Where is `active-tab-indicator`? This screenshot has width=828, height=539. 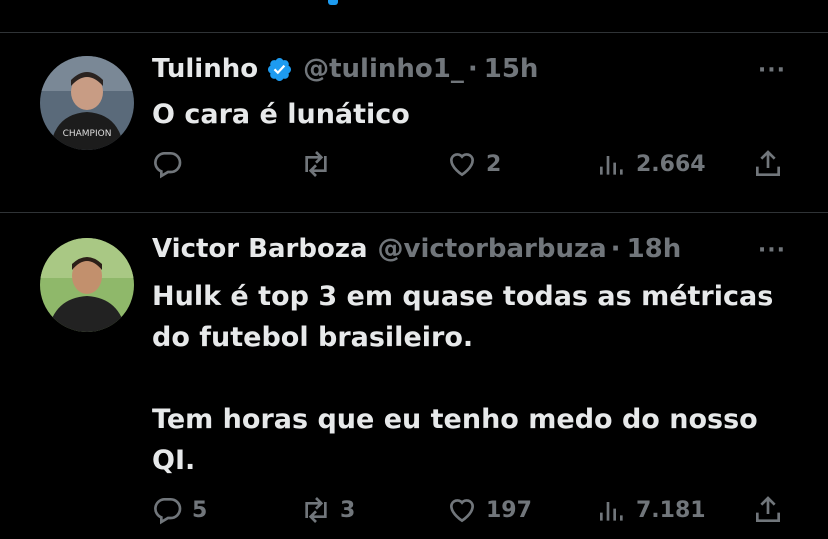
active-tab-indicator is located at coordinates (333, 2).